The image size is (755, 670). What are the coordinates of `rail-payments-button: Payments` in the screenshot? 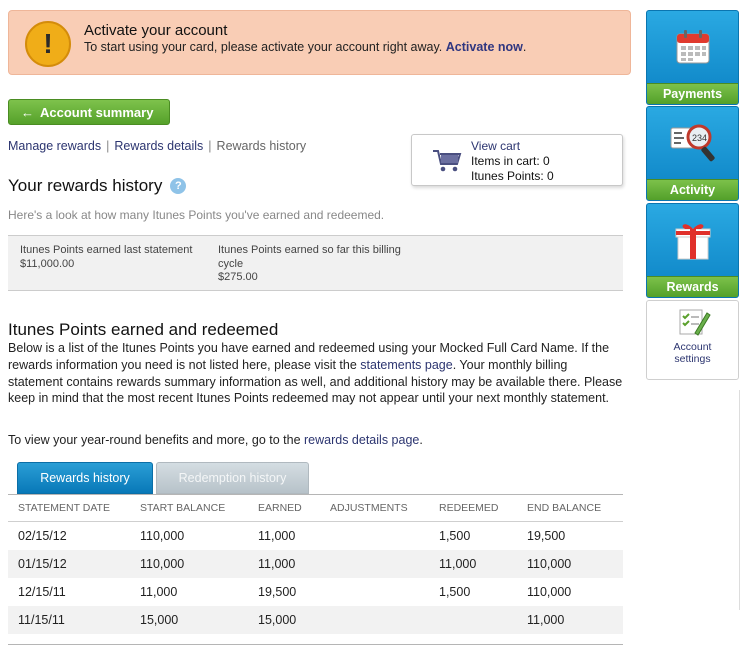 It's located at (692, 57).